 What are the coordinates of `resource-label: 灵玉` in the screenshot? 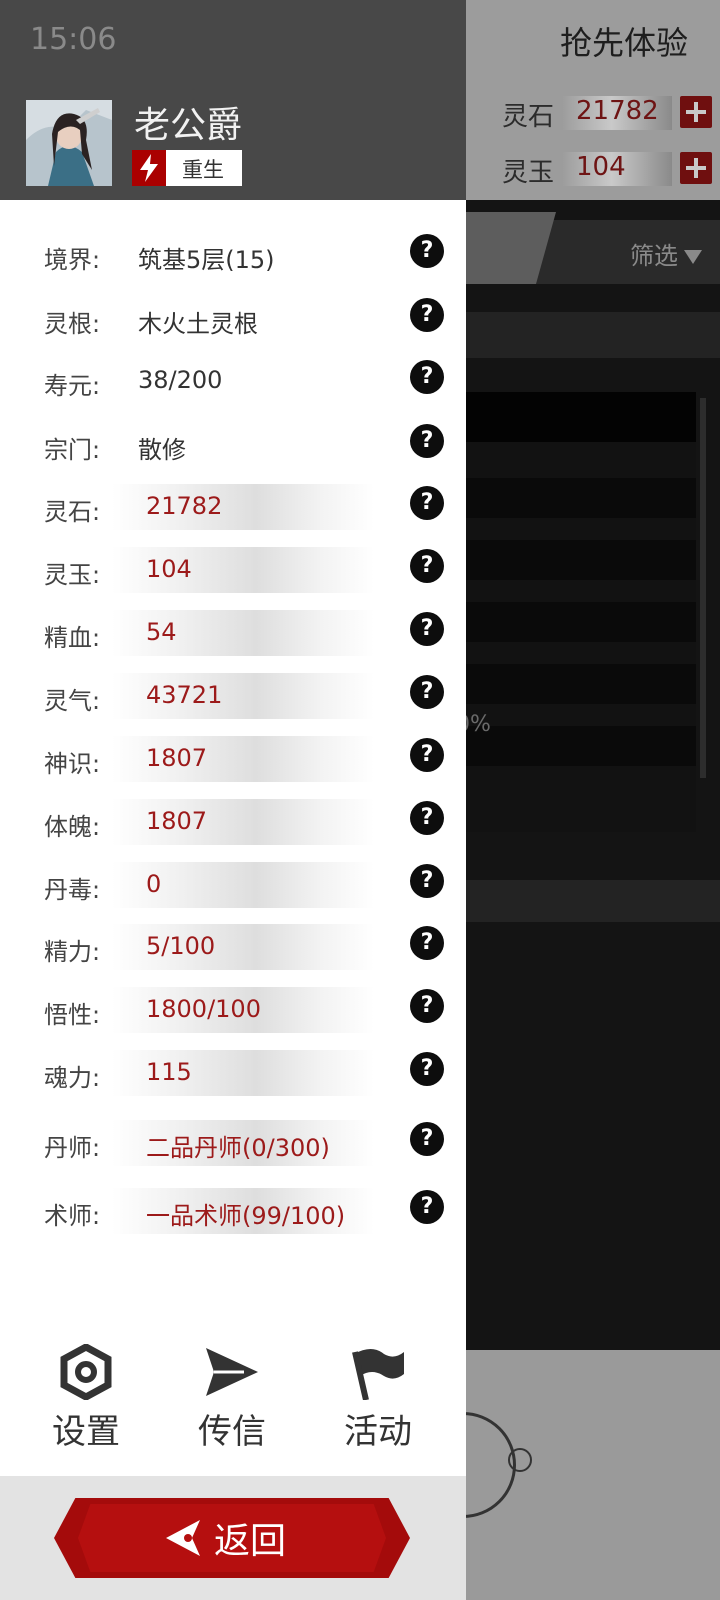 It's located at (528, 173).